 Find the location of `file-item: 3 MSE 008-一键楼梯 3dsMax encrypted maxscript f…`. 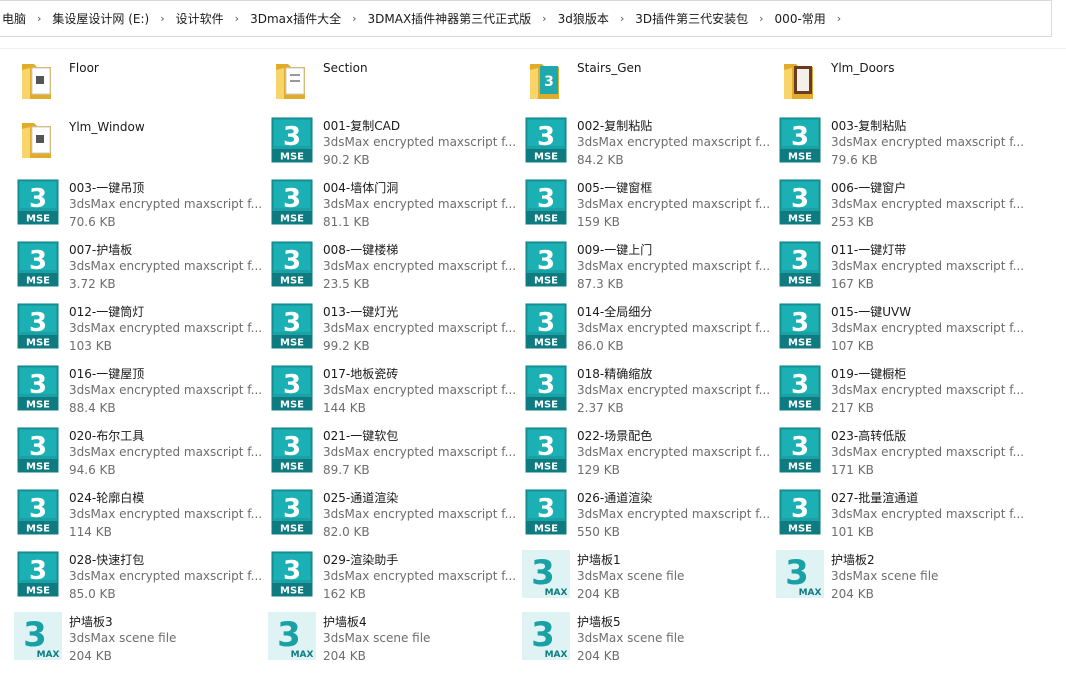

file-item: 3 MSE 008-一键楼梯 3dsMax encrypted maxscript f… is located at coordinates (393, 266).